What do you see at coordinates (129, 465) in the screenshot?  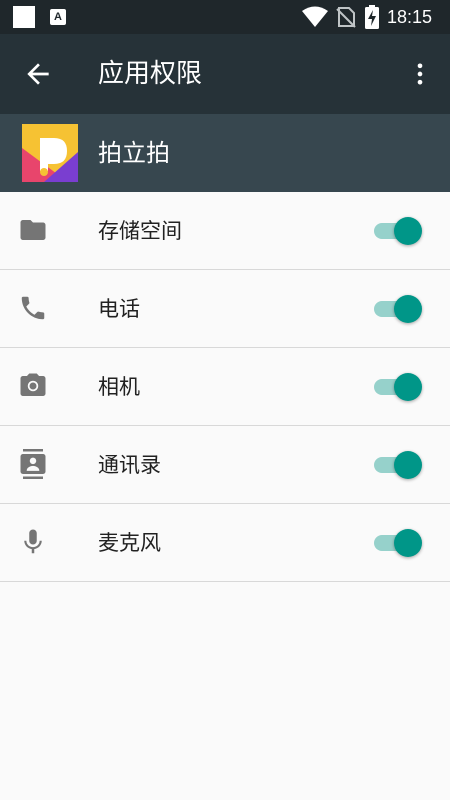 I see `permission-label: 通讯录` at bounding box center [129, 465].